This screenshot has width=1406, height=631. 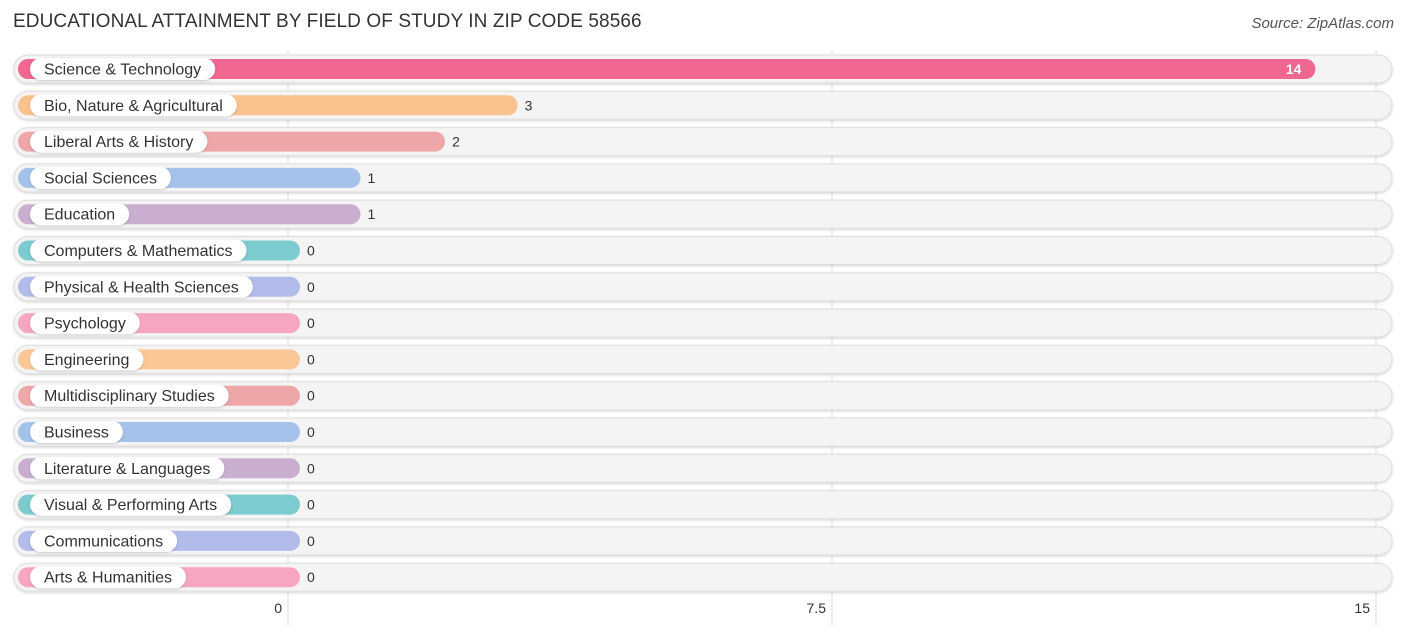 I want to click on category-label: Computers & Mathematics, so click(x=138, y=251).